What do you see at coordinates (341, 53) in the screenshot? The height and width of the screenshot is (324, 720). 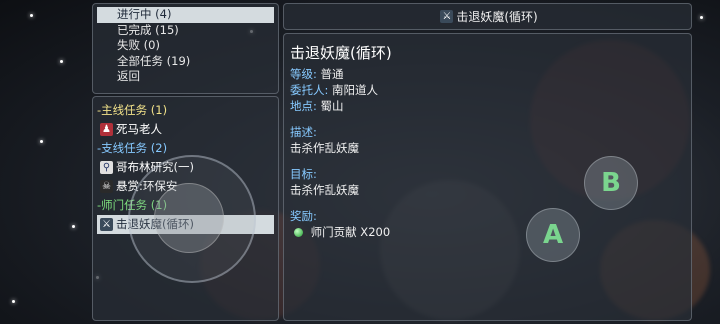 I see `quest-title: 击退妖魔(循环)` at bounding box center [341, 53].